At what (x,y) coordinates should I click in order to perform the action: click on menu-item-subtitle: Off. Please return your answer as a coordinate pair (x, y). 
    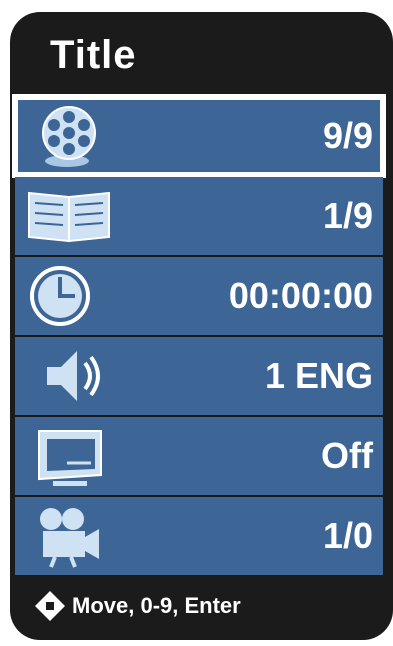
    Looking at the image, I should click on (199, 456).